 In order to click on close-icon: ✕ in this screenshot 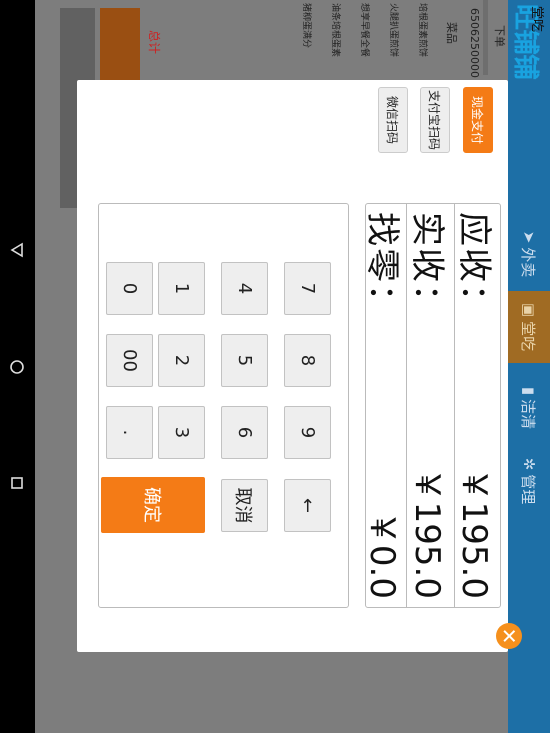, I will do `click(509, 636)`.